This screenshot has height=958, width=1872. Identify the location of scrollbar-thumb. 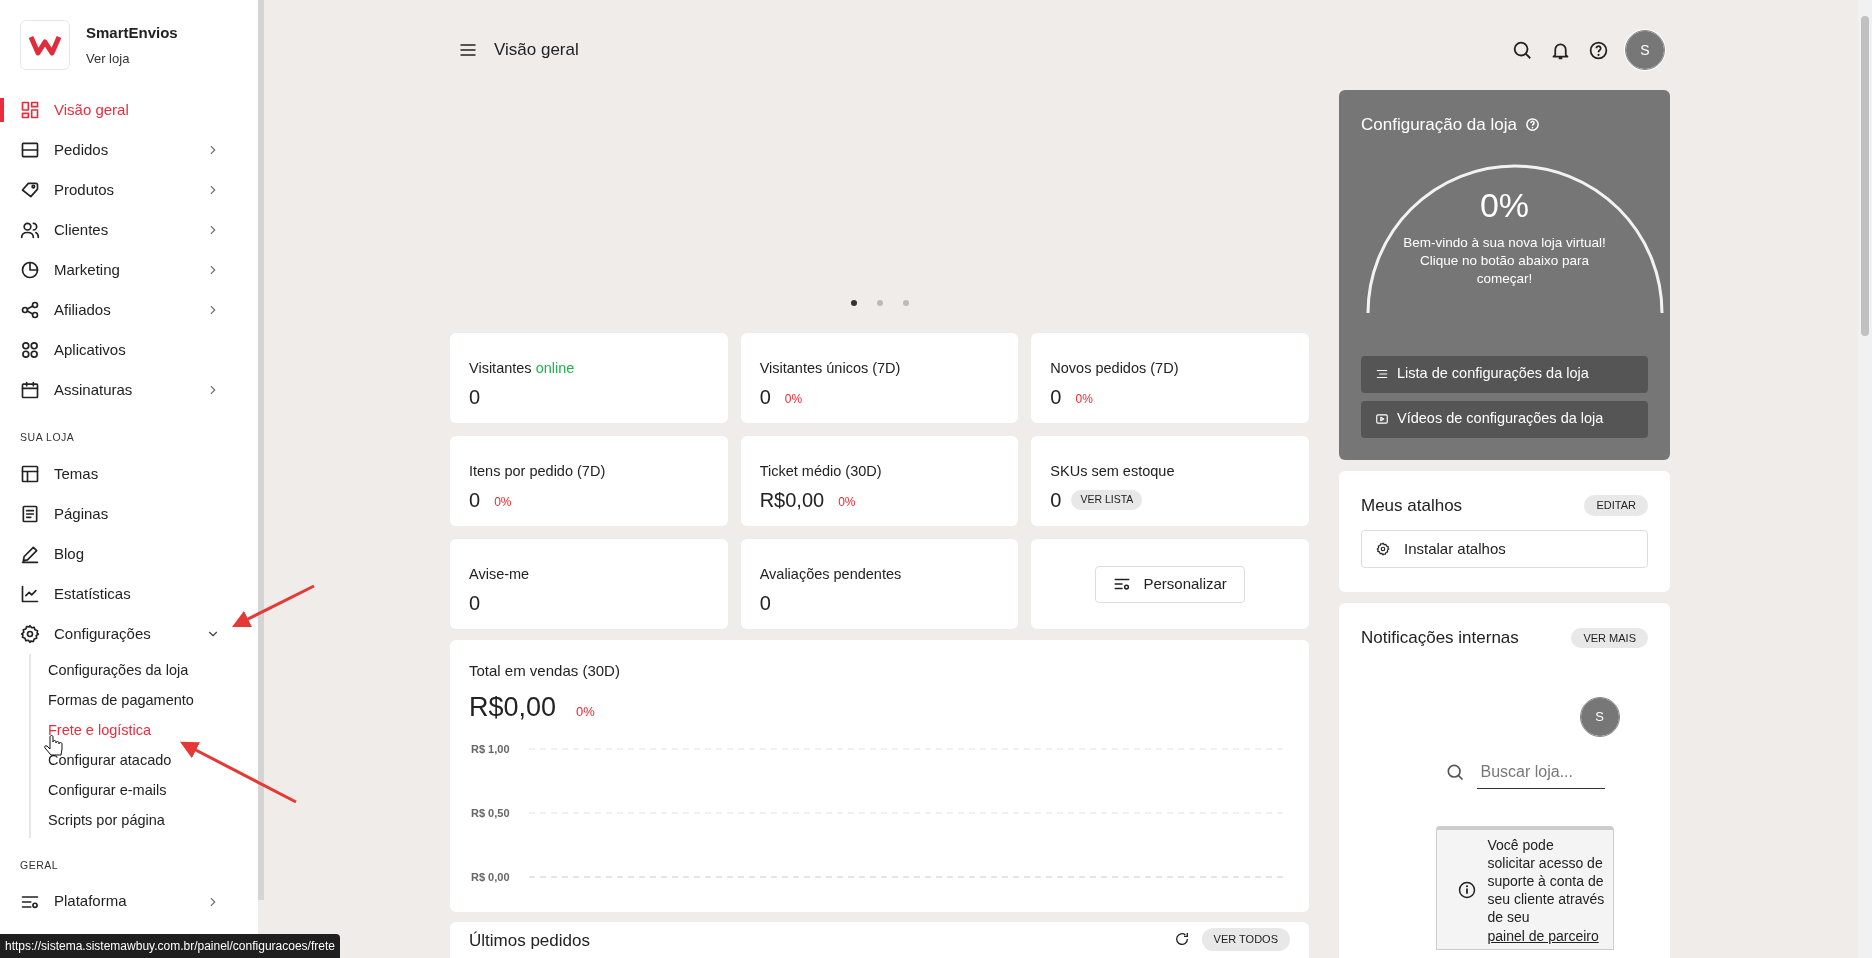
(1865, 176).